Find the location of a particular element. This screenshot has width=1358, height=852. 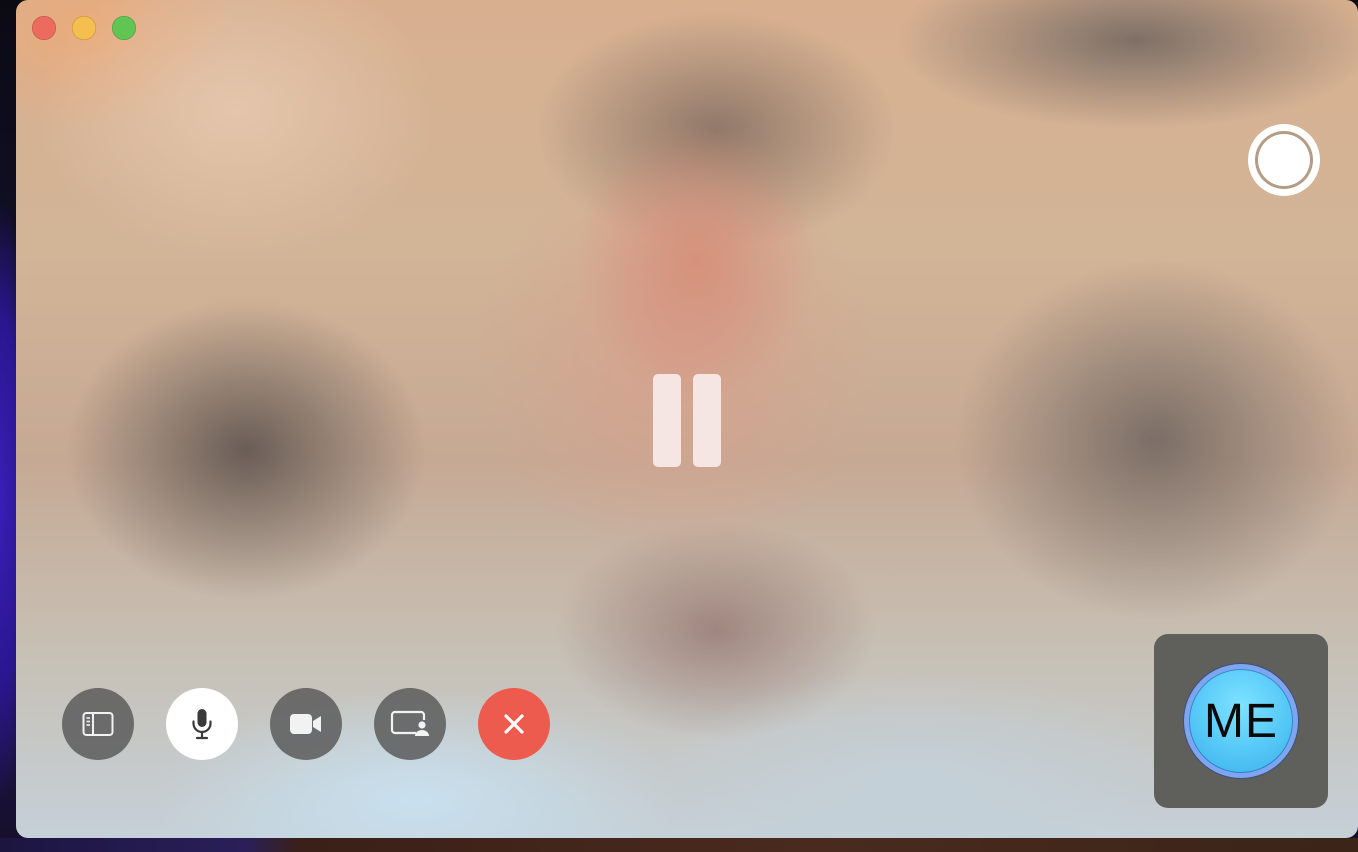

self-view-tile: ME is located at coordinates (1241, 721).